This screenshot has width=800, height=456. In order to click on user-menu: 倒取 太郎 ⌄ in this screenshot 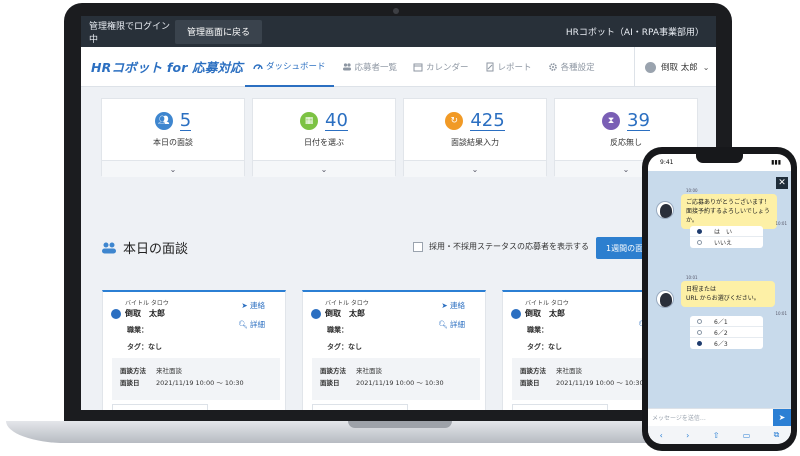, I will do `click(675, 67)`.